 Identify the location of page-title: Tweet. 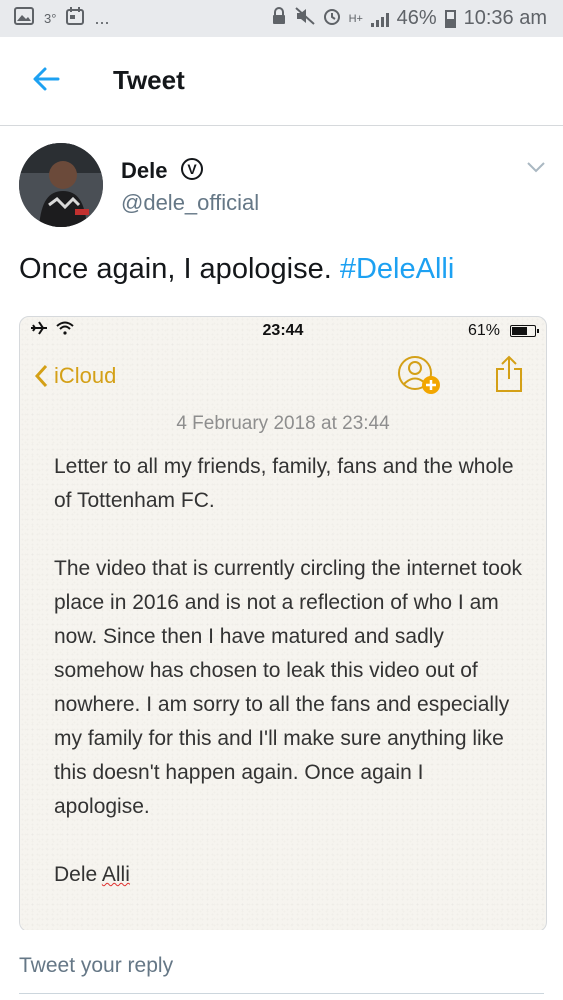
(149, 80).